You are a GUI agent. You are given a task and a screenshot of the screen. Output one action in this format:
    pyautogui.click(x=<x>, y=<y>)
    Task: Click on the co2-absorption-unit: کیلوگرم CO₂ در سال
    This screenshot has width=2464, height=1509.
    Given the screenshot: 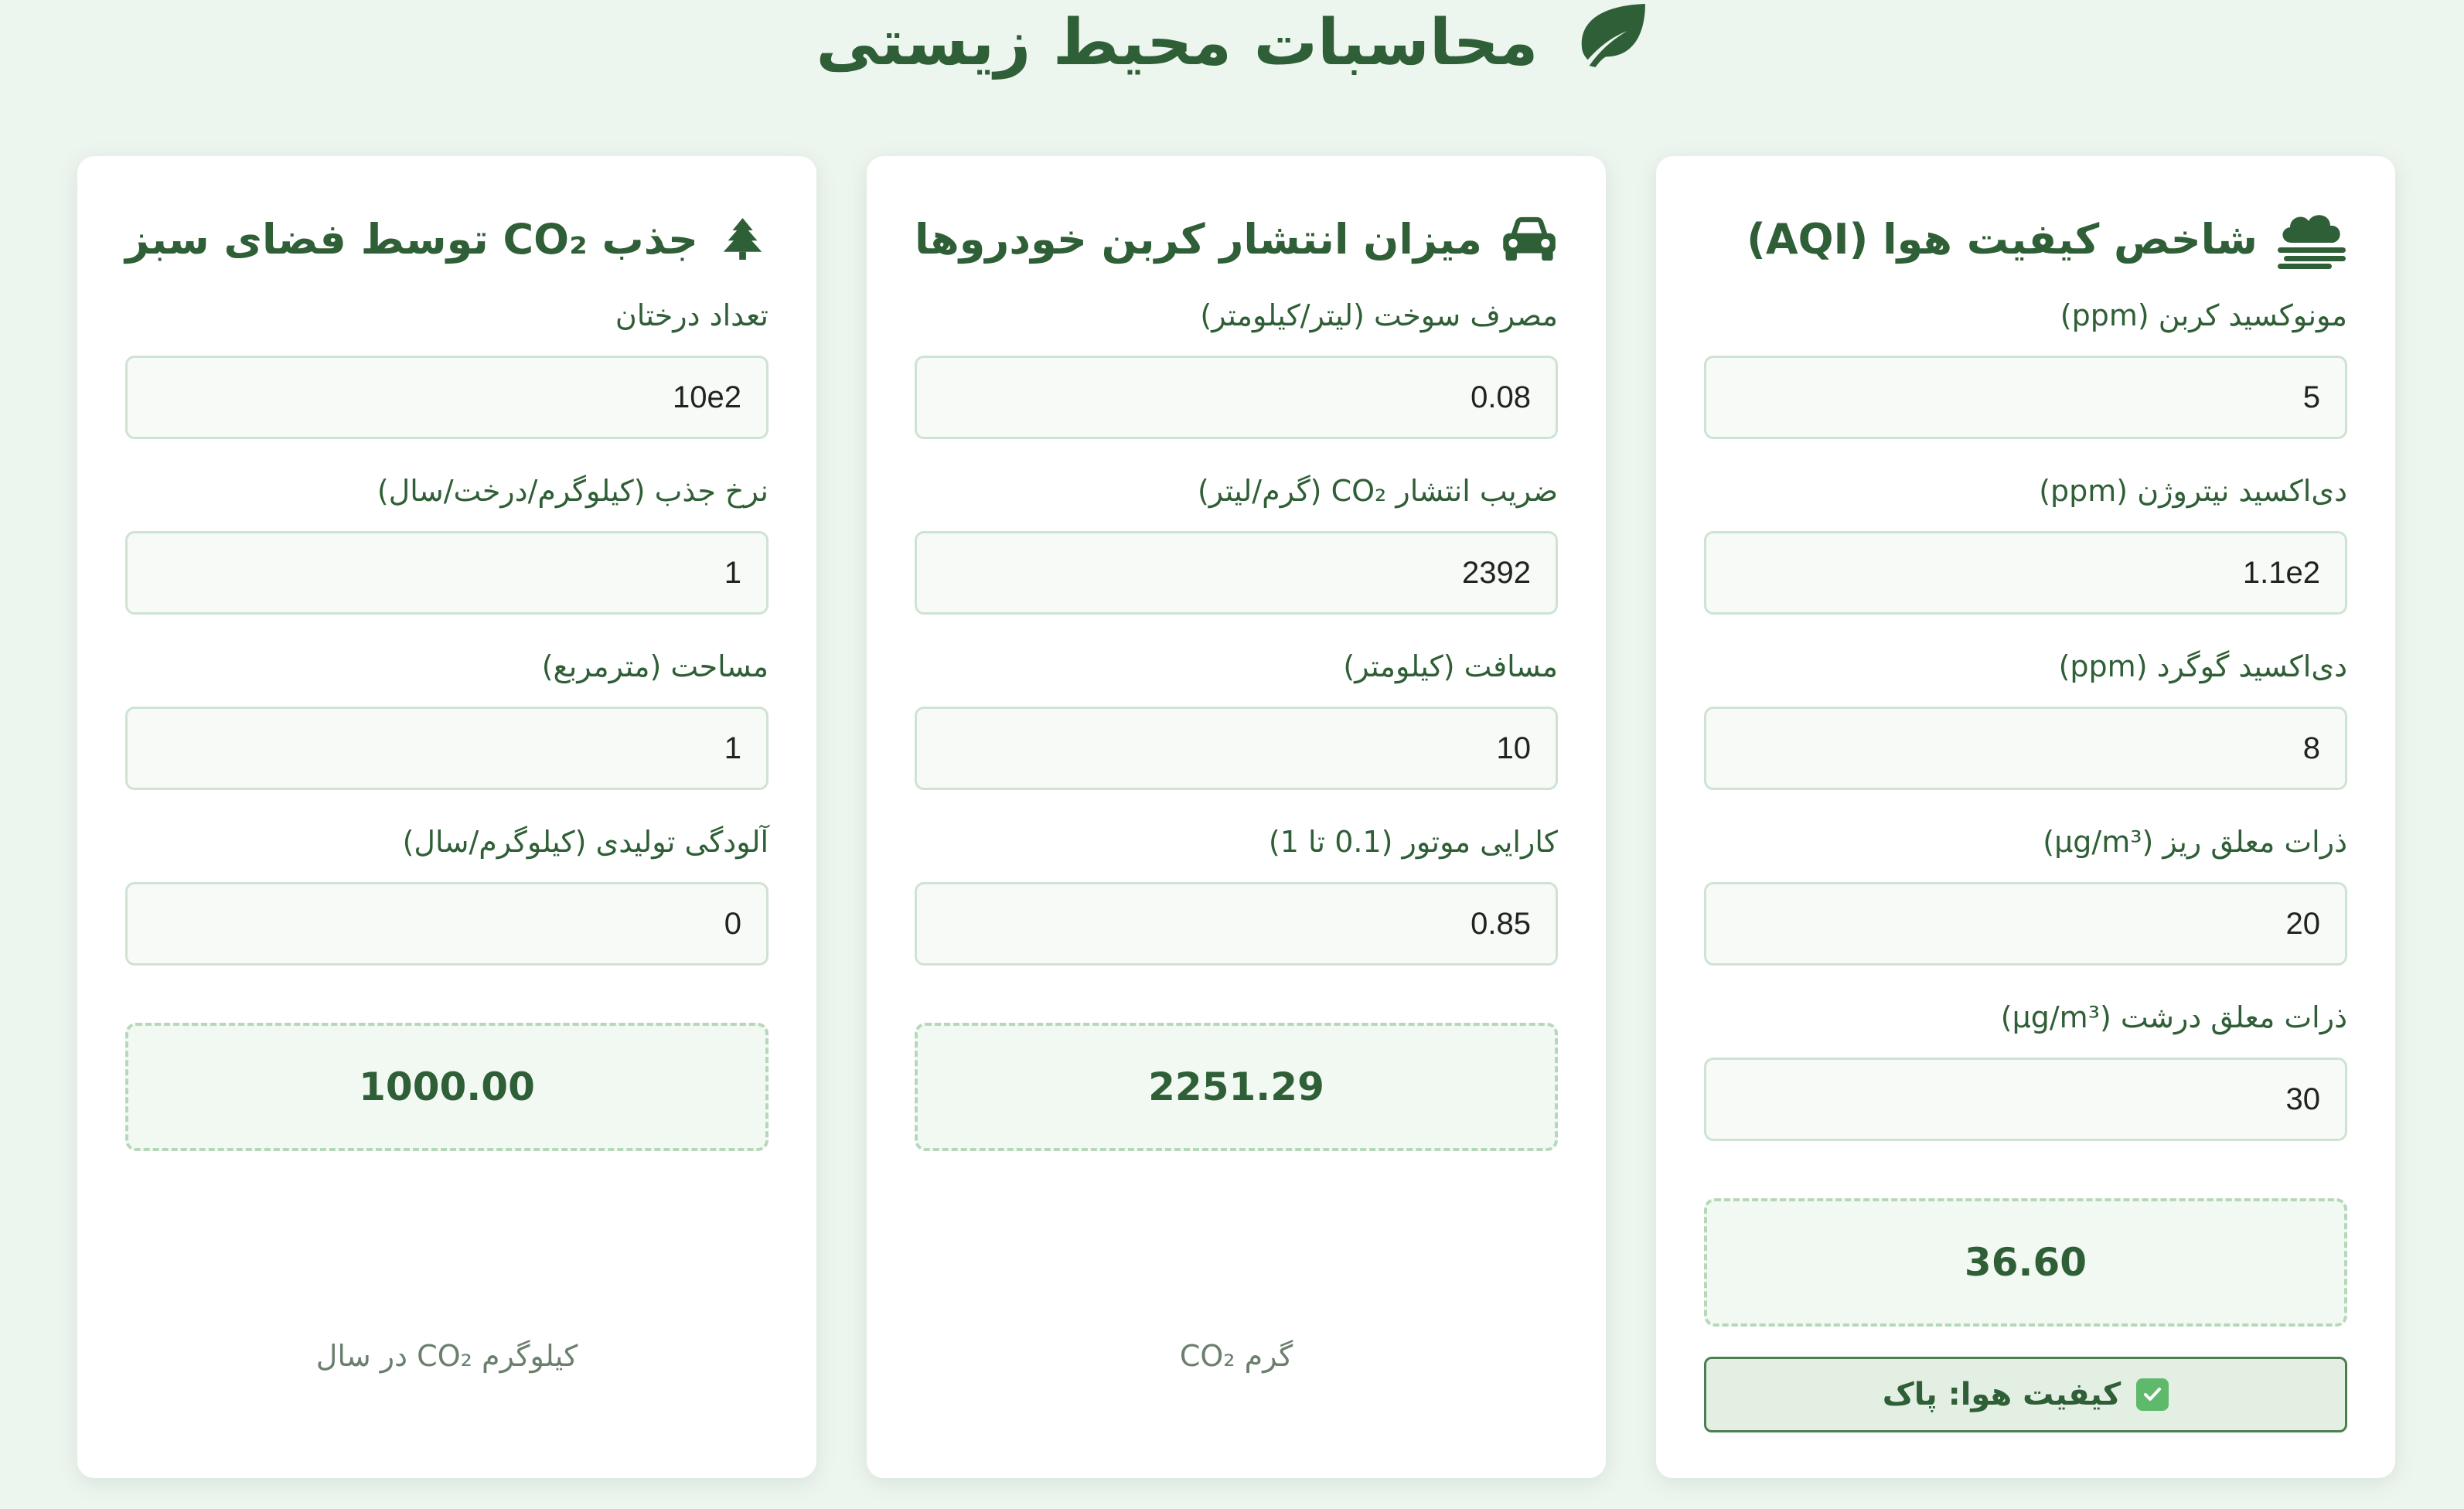 What is the action you would take?
    pyautogui.click(x=446, y=1356)
    